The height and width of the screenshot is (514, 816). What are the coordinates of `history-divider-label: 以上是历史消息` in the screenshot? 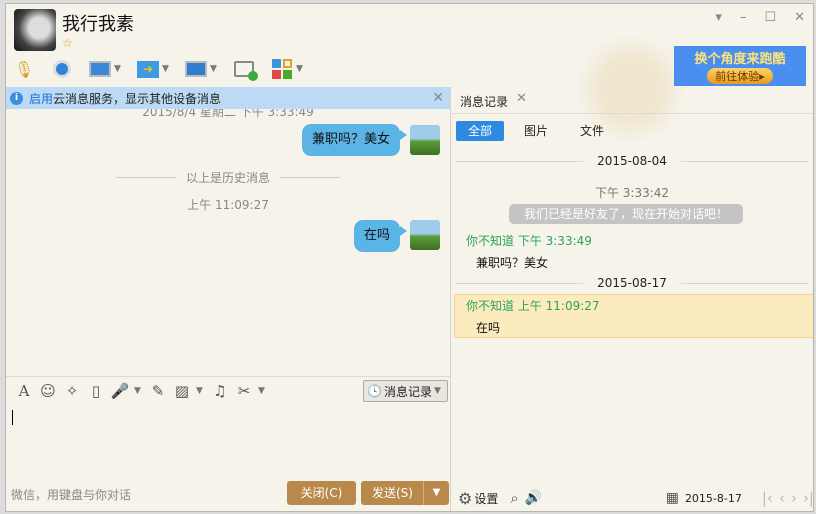 It's located at (228, 178).